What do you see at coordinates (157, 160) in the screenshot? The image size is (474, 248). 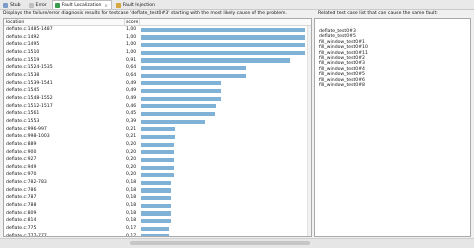 I see `table-row: deflate.c:927 0,20` at bounding box center [157, 160].